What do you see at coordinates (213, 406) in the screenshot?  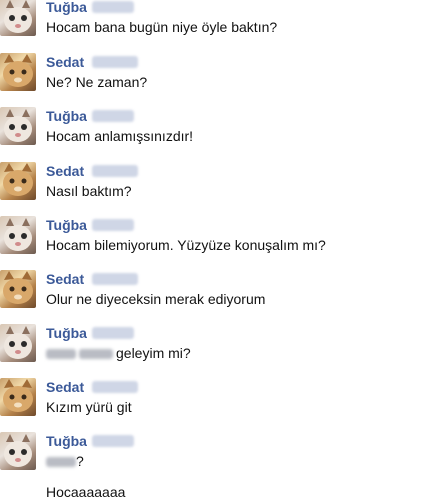 I see `message-row: Sedat Kızım yürü git` at bounding box center [213, 406].